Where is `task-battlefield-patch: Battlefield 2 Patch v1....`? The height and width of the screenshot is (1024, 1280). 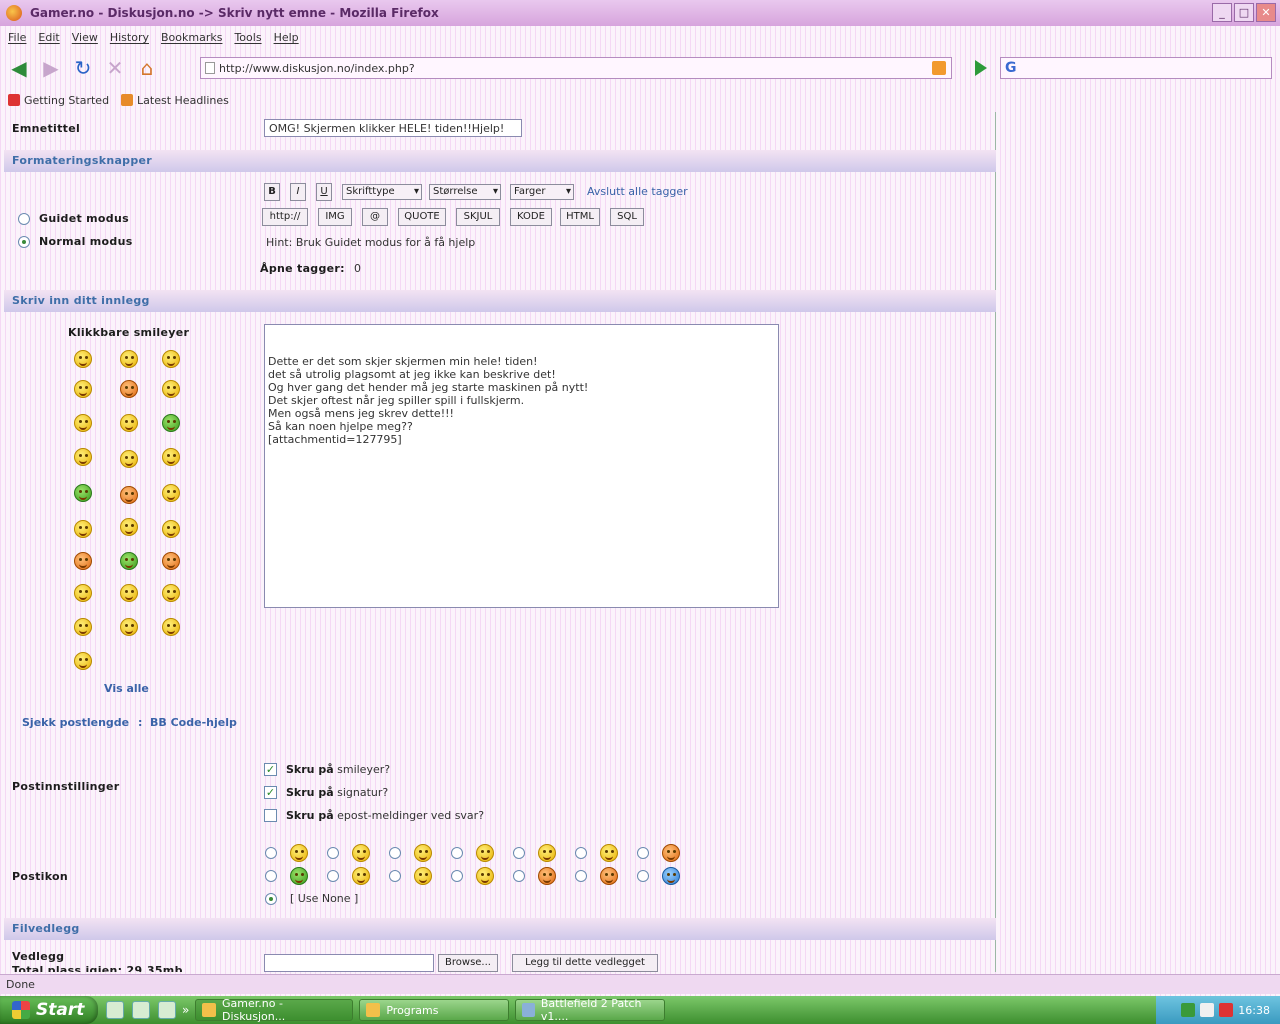 task-battlefield-patch: Battlefield 2 Patch v1.... is located at coordinates (590, 1010).